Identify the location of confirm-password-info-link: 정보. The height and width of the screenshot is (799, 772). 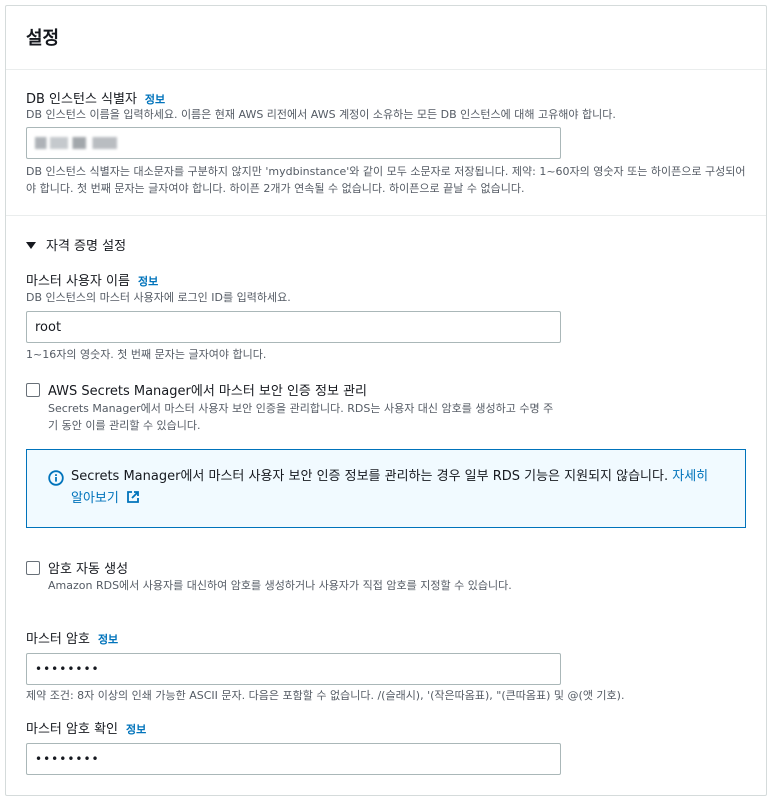
(136, 729).